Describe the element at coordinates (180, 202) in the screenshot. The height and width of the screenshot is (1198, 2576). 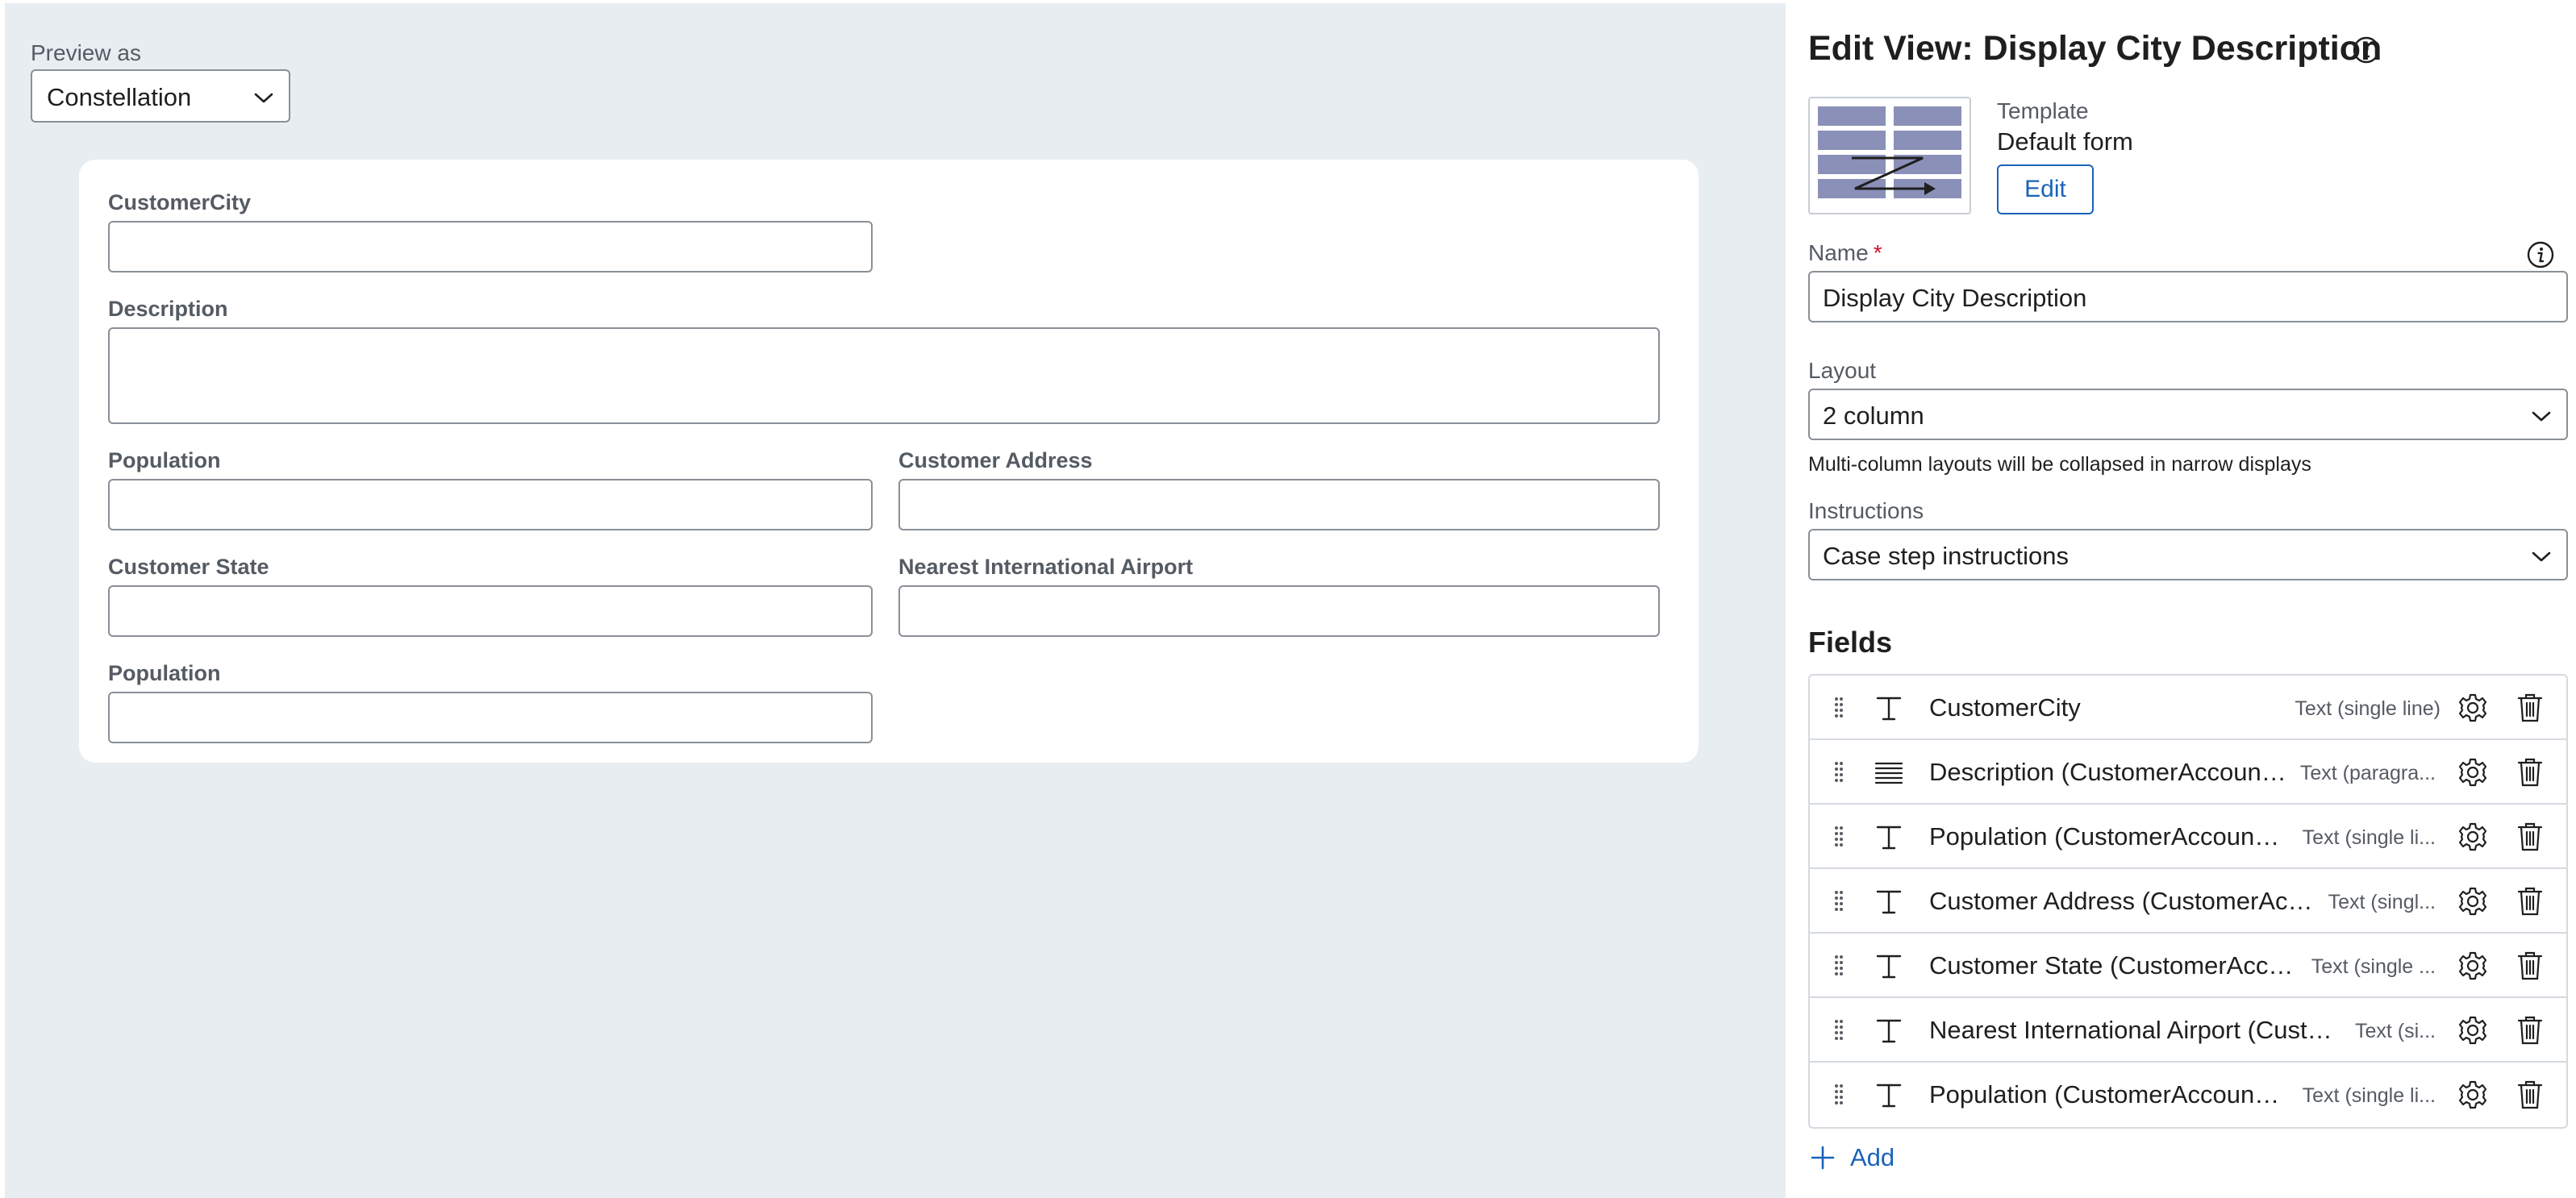
I see `form-field-label: CustomerCity` at that location.